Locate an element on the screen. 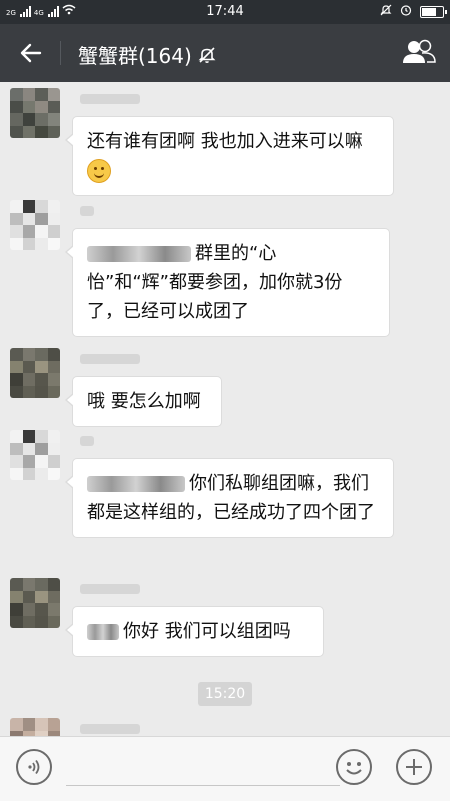  group-members-icon is located at coordinates (419, 51).